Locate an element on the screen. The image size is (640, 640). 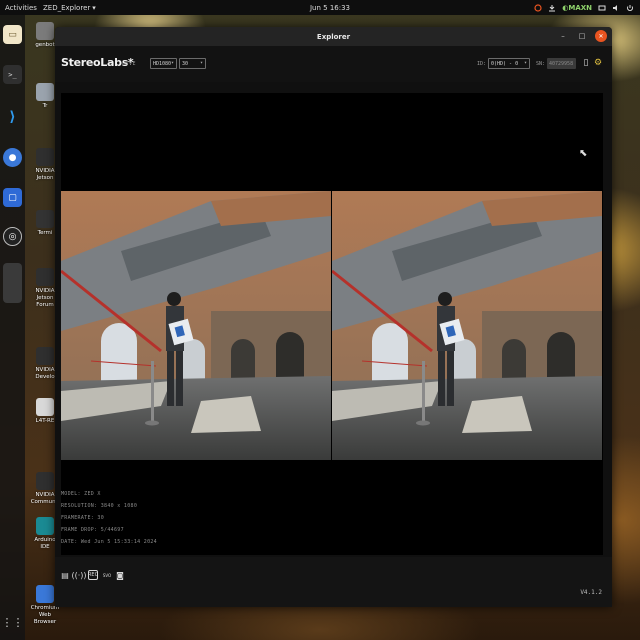
info-model: MODEL: ZED X is located at coordinates (81, 494).